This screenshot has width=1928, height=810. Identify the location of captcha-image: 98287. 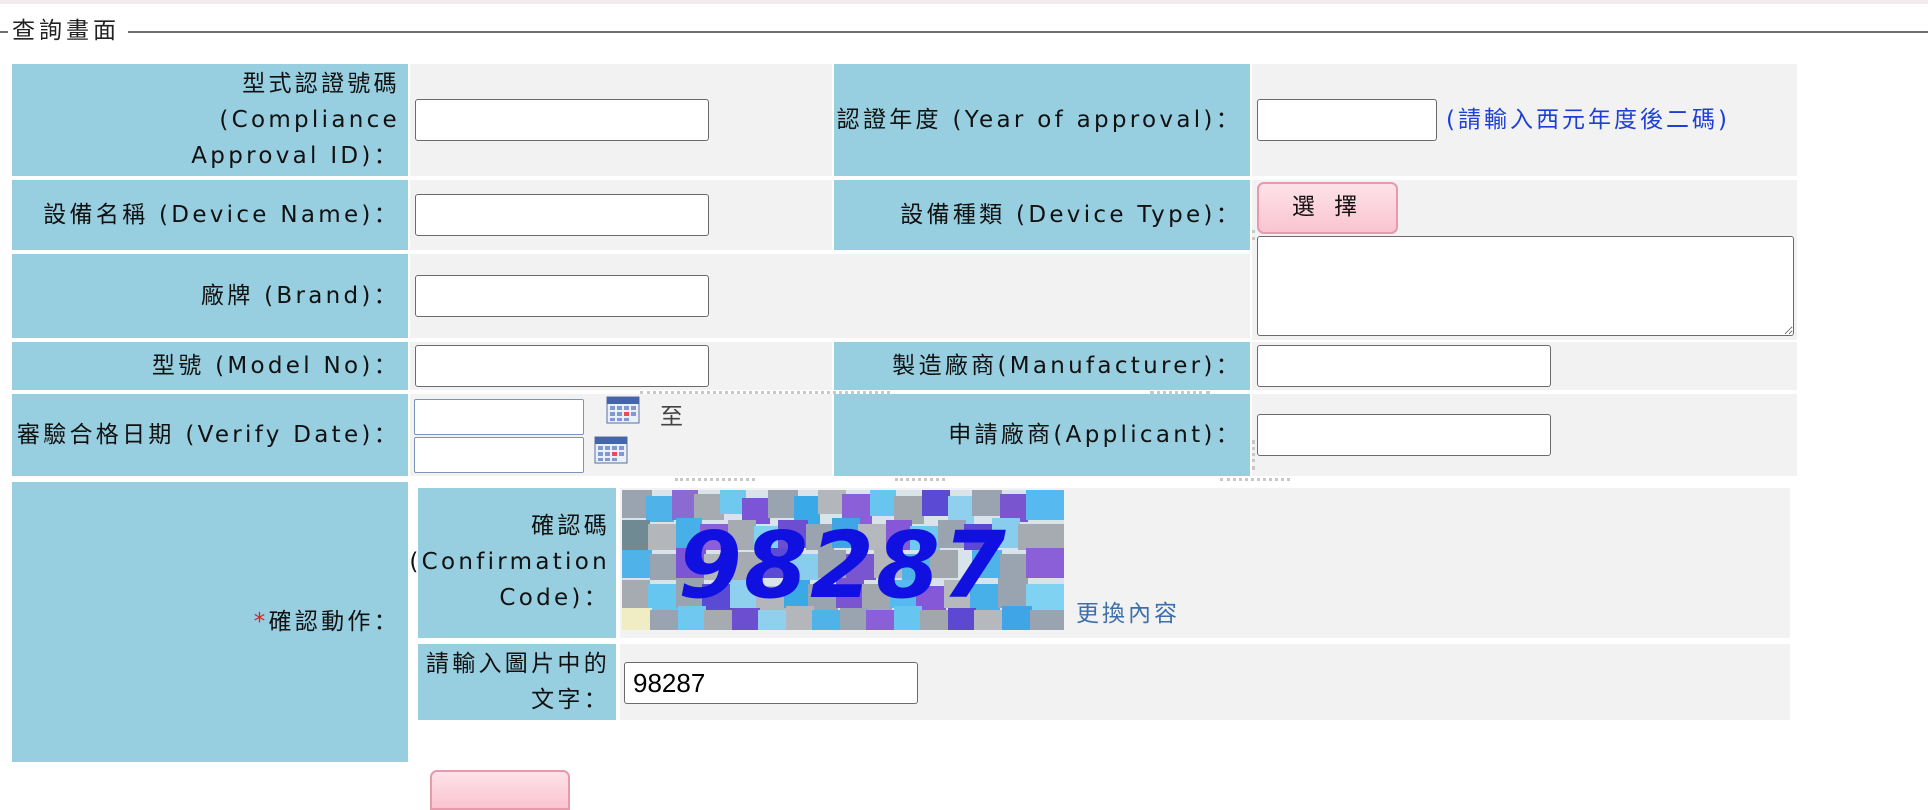
(843, 560).